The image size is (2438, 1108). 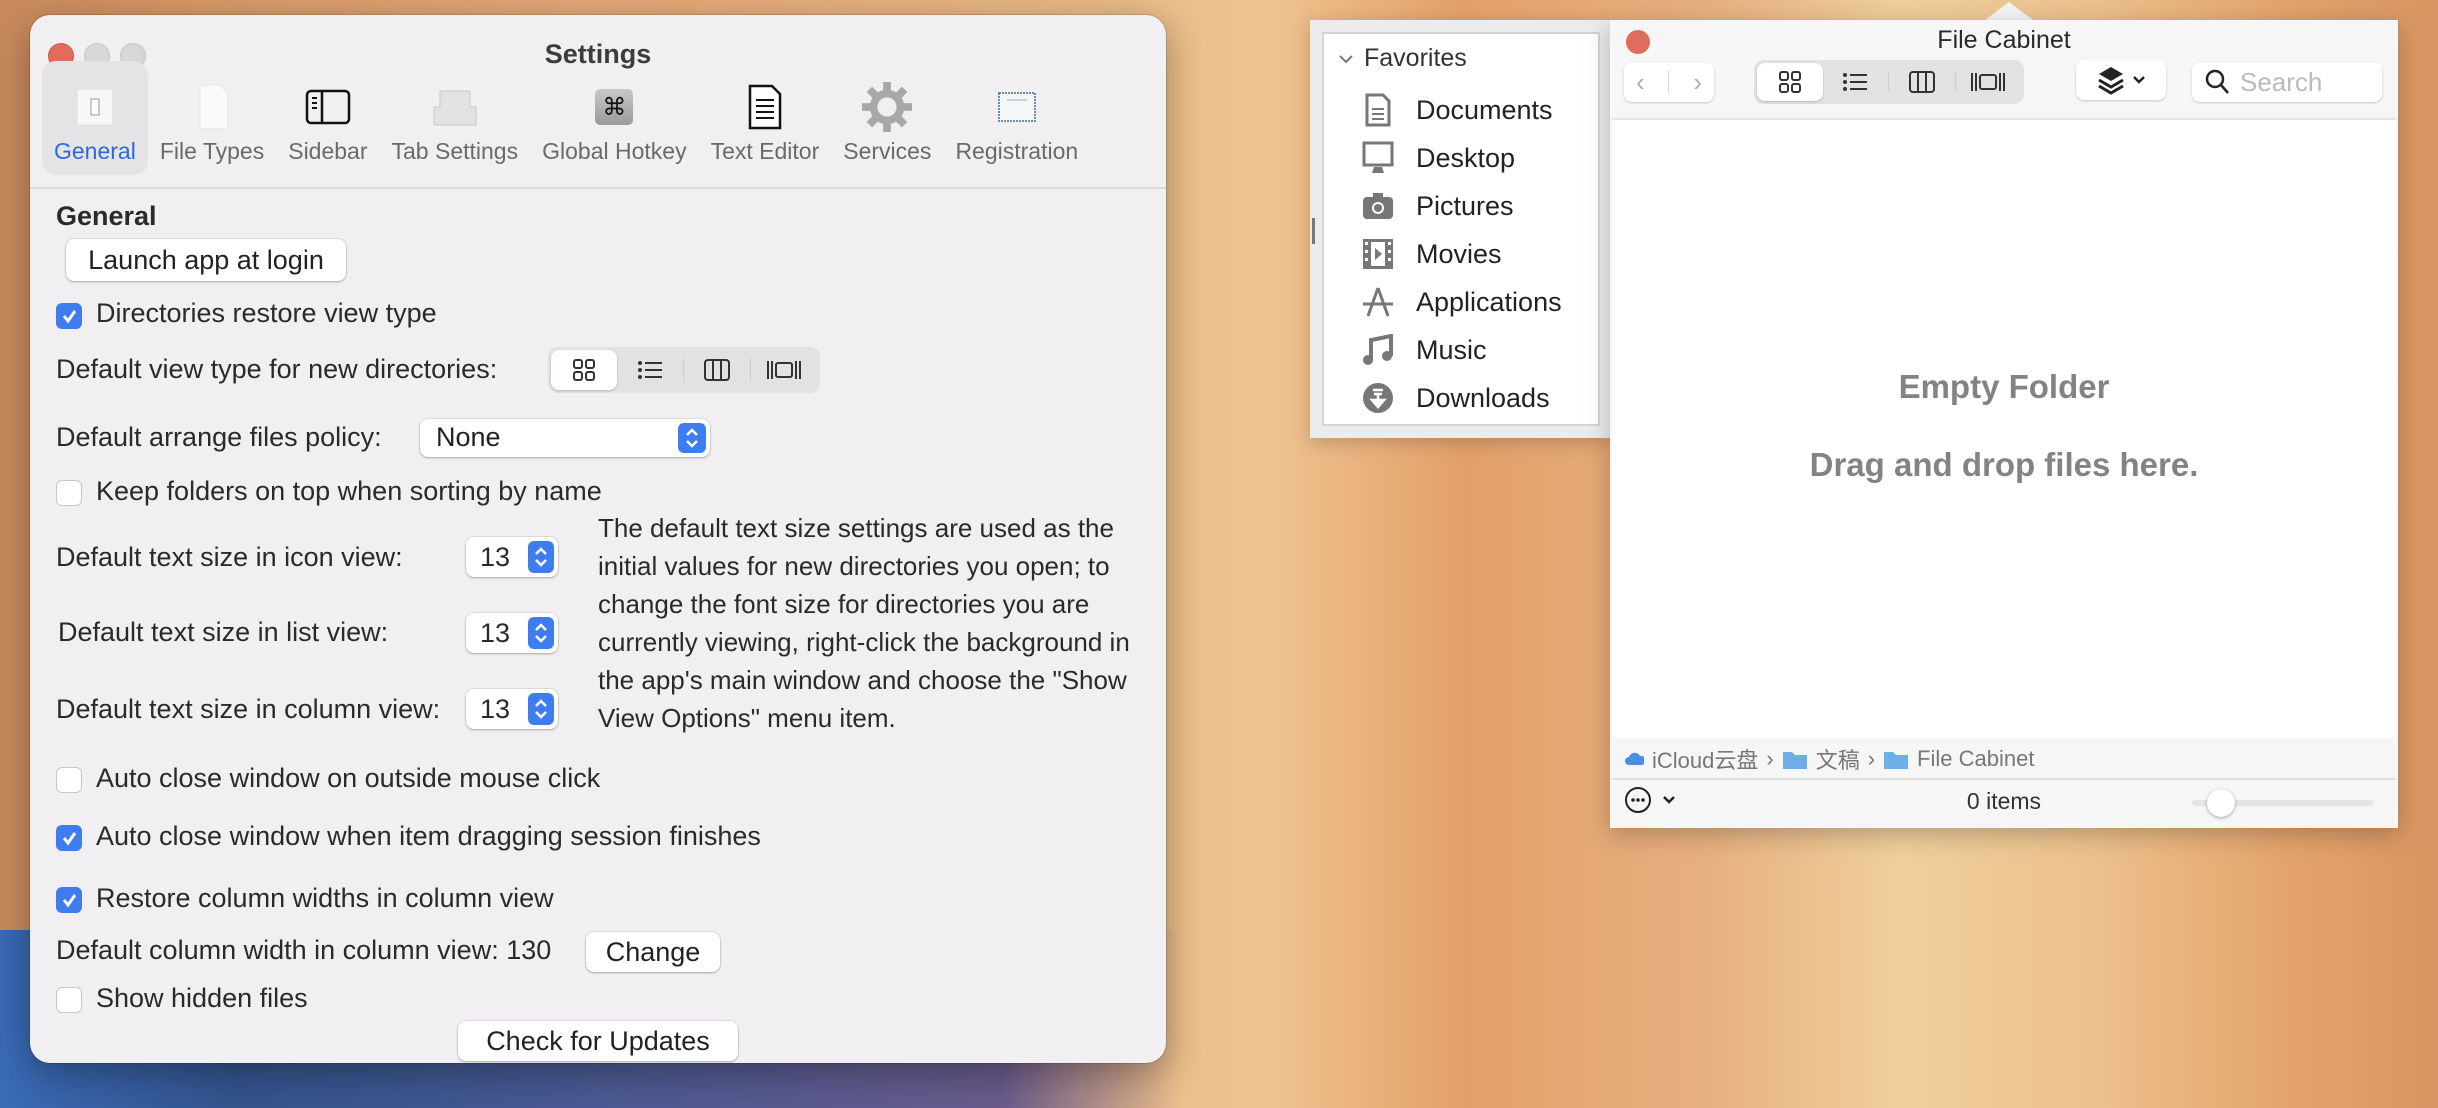 What do you see at coordinates (69, 493) in the screenshot?
I see `keep-folders-checkbox` at bounding box center [69, 493].